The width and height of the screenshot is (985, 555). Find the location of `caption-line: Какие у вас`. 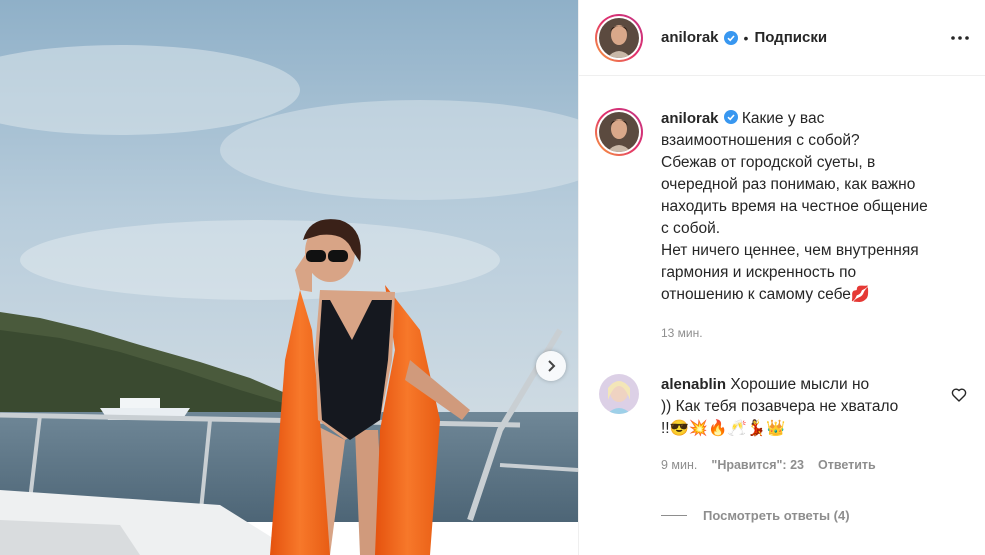

caption-line: Какие у вас is located at coordinates (783, 118).